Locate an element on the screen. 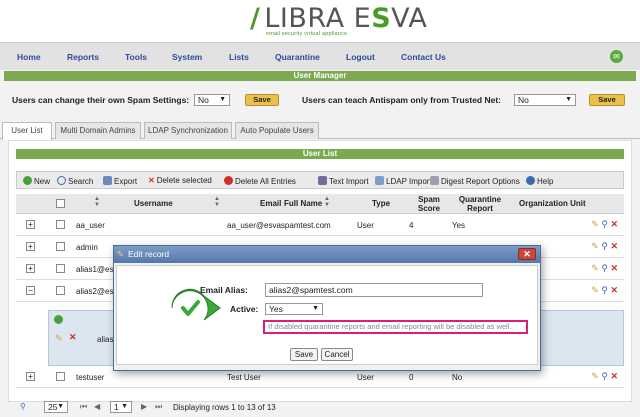  export-icon is located at coordinates (107, 180).